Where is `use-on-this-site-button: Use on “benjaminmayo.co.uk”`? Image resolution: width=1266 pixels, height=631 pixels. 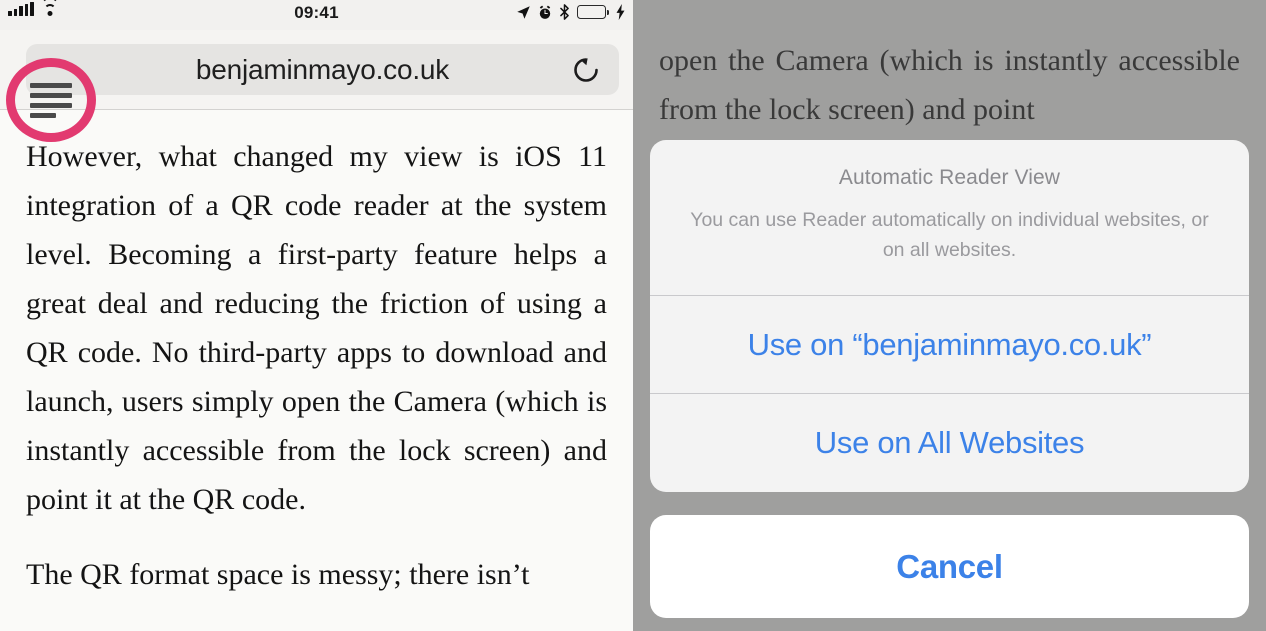 use-on-this-site-button: Use on “benjaminmayo.co.uk” is located at coordinates (949, 344).